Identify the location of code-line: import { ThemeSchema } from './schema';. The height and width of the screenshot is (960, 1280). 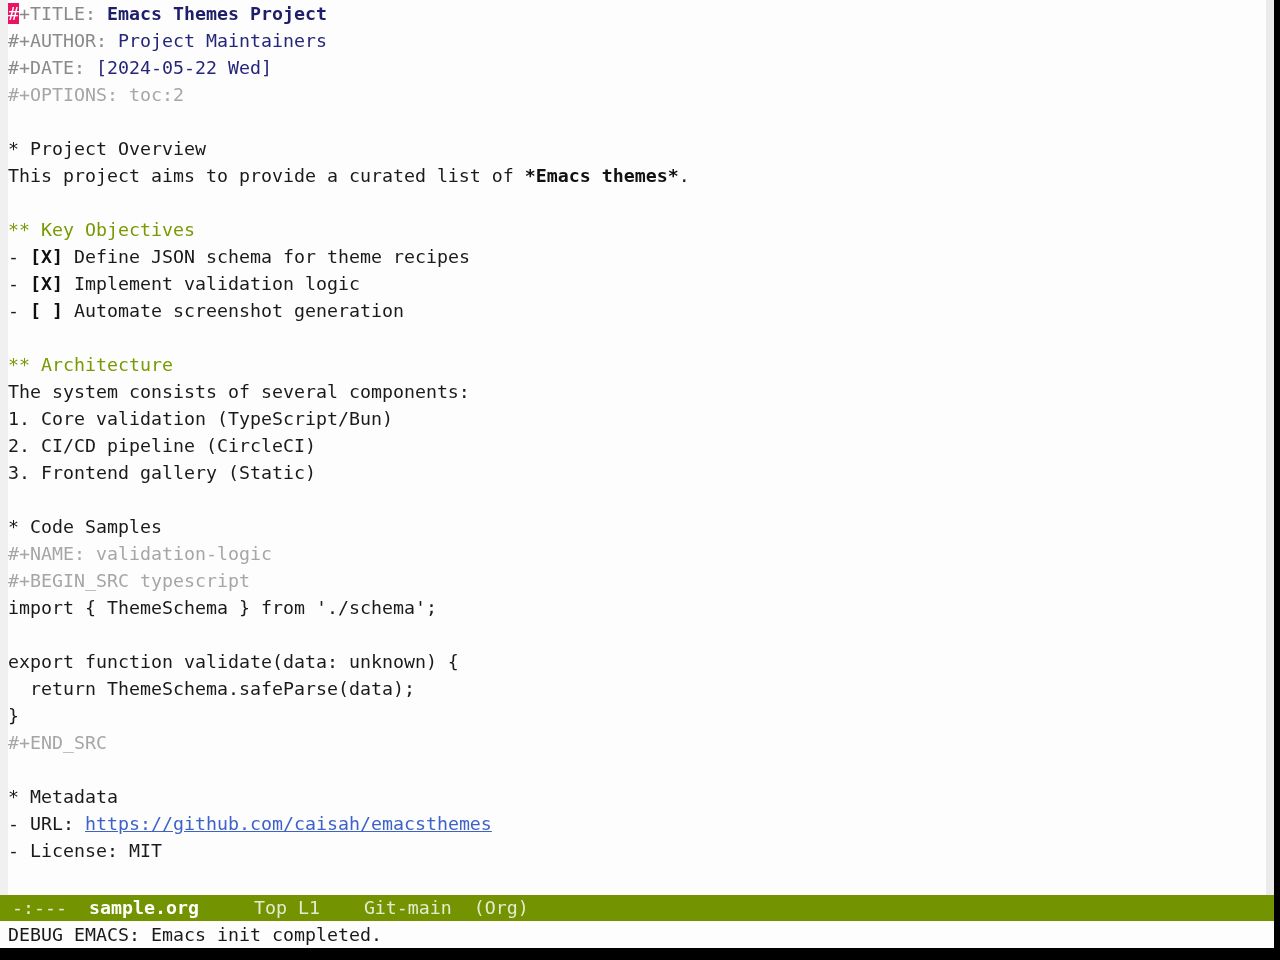
(222, 608).